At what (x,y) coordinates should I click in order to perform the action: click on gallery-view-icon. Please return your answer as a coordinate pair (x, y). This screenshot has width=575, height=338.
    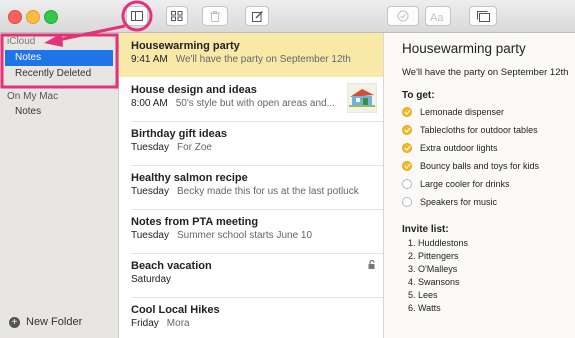
    Looking at the image, I should click on (177, 16).